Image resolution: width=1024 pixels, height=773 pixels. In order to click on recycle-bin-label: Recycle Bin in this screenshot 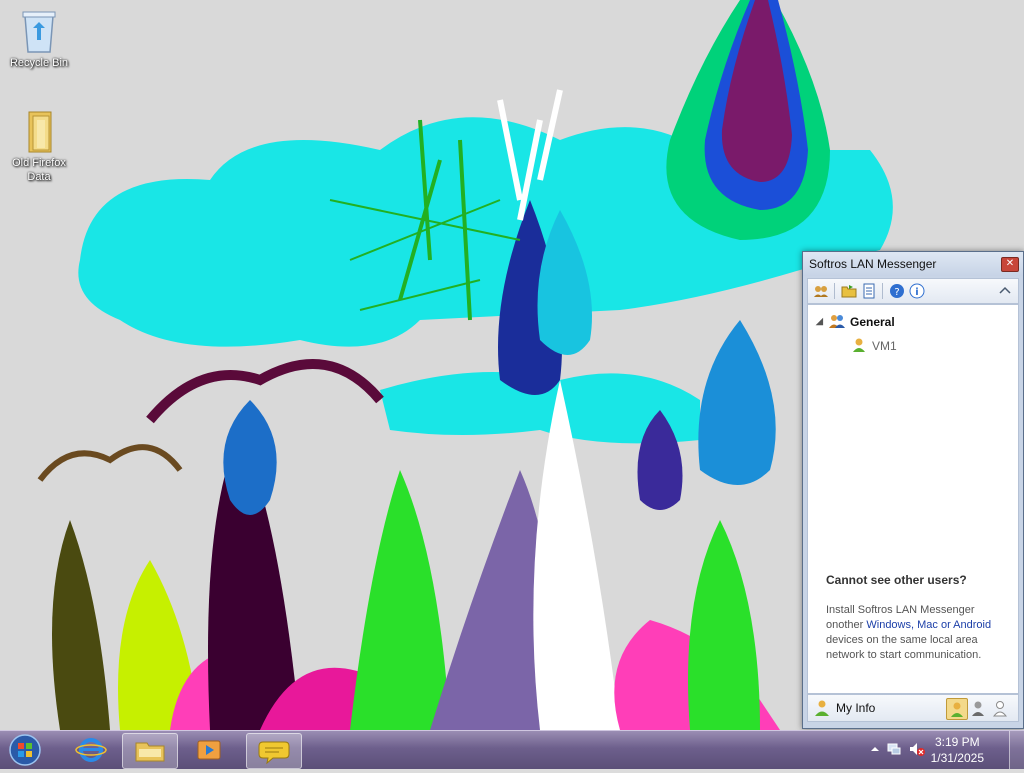, I will do `click(39, 63)`.